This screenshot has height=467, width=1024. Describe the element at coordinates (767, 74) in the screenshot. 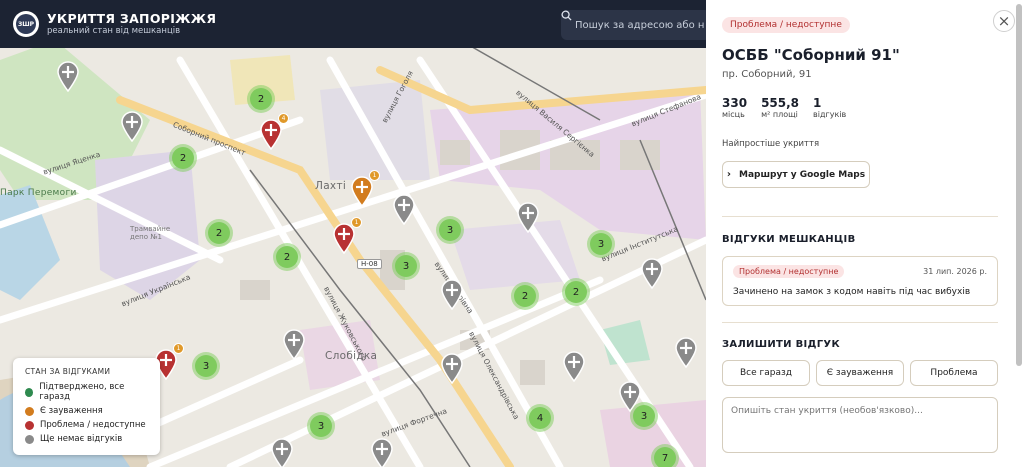

I see `shelter-address: пр. Соборний, 91` at that location.